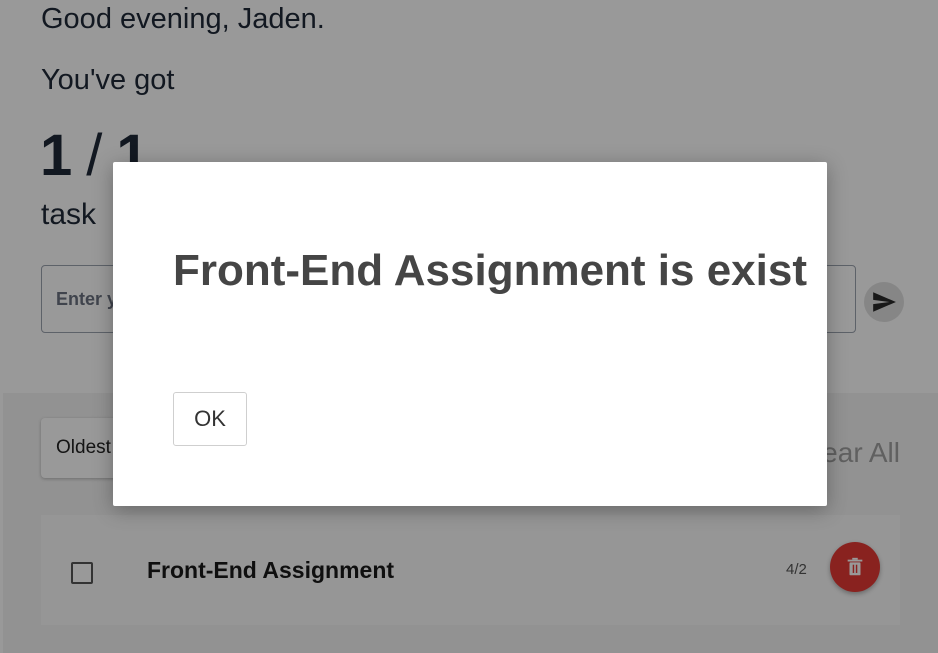 Image resolution: width=938 pixels, height=653 pixels. What do you see at coordinates (490, 270) in the screenshot?
I see `dialog-message: Front-End Assignment is exist` at bounding box center [490, 270].